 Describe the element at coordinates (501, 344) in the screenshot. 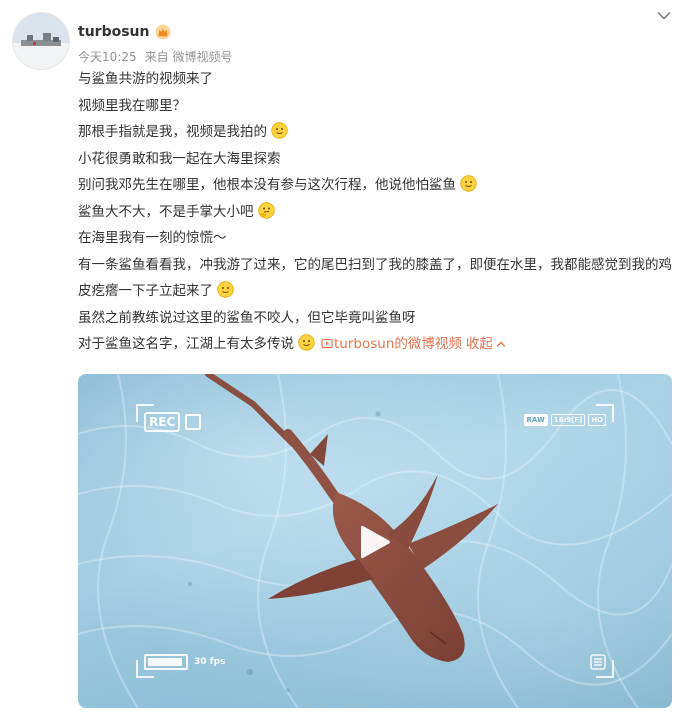

I see `chevron-up-icon` at that location.